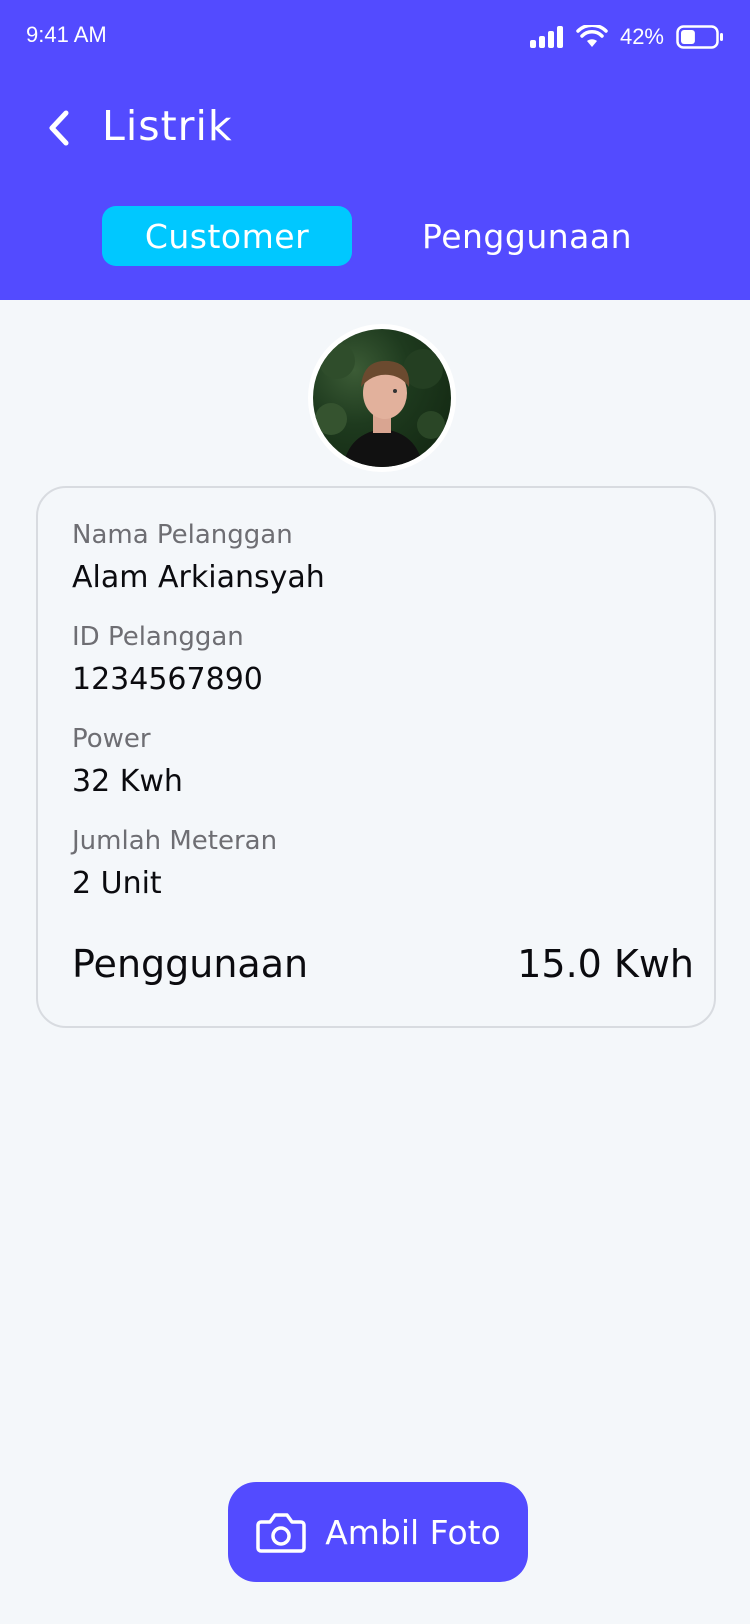 Image resolution: width=750 pixels, height=1624 pixels. Describe the element at coordinates (182, 535) in the screenshot. I see `customer-name-label: Nama Pelanggan` at that location.